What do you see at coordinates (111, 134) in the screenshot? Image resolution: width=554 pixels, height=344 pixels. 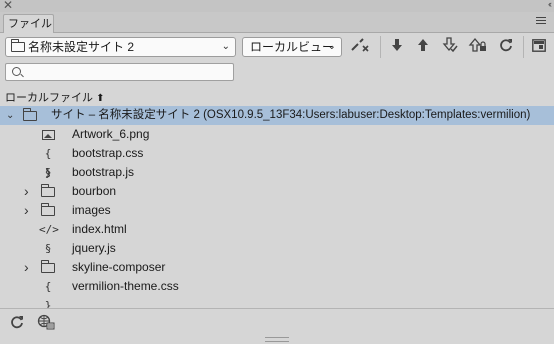 I see `tree-item-label: Artwork_6.png` at bounding box center [111, 134].